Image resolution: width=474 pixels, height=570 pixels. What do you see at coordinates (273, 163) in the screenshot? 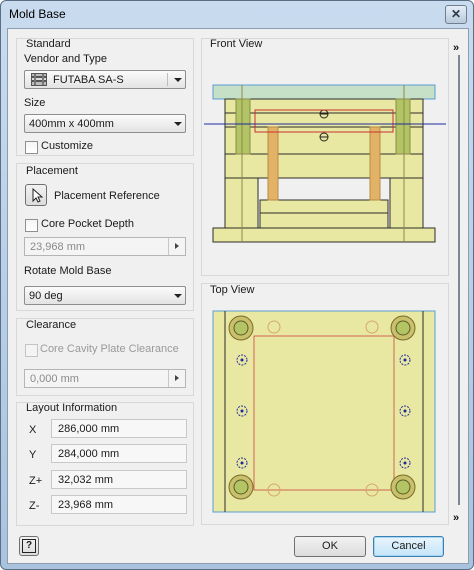
I see `front-return-pin-left` at bounding box center [273, 163].